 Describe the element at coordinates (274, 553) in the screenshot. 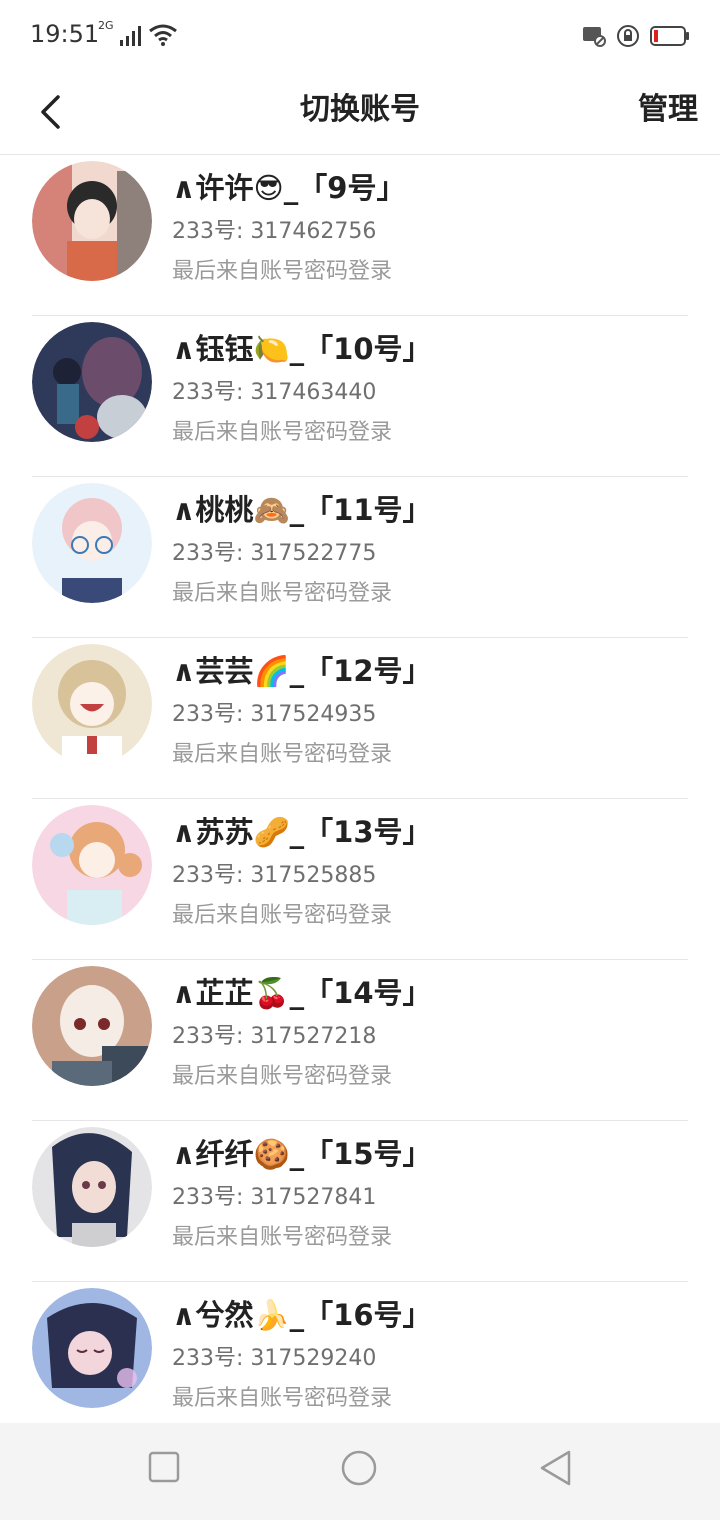

I see `account-id: 233号: 317522775` at that location.